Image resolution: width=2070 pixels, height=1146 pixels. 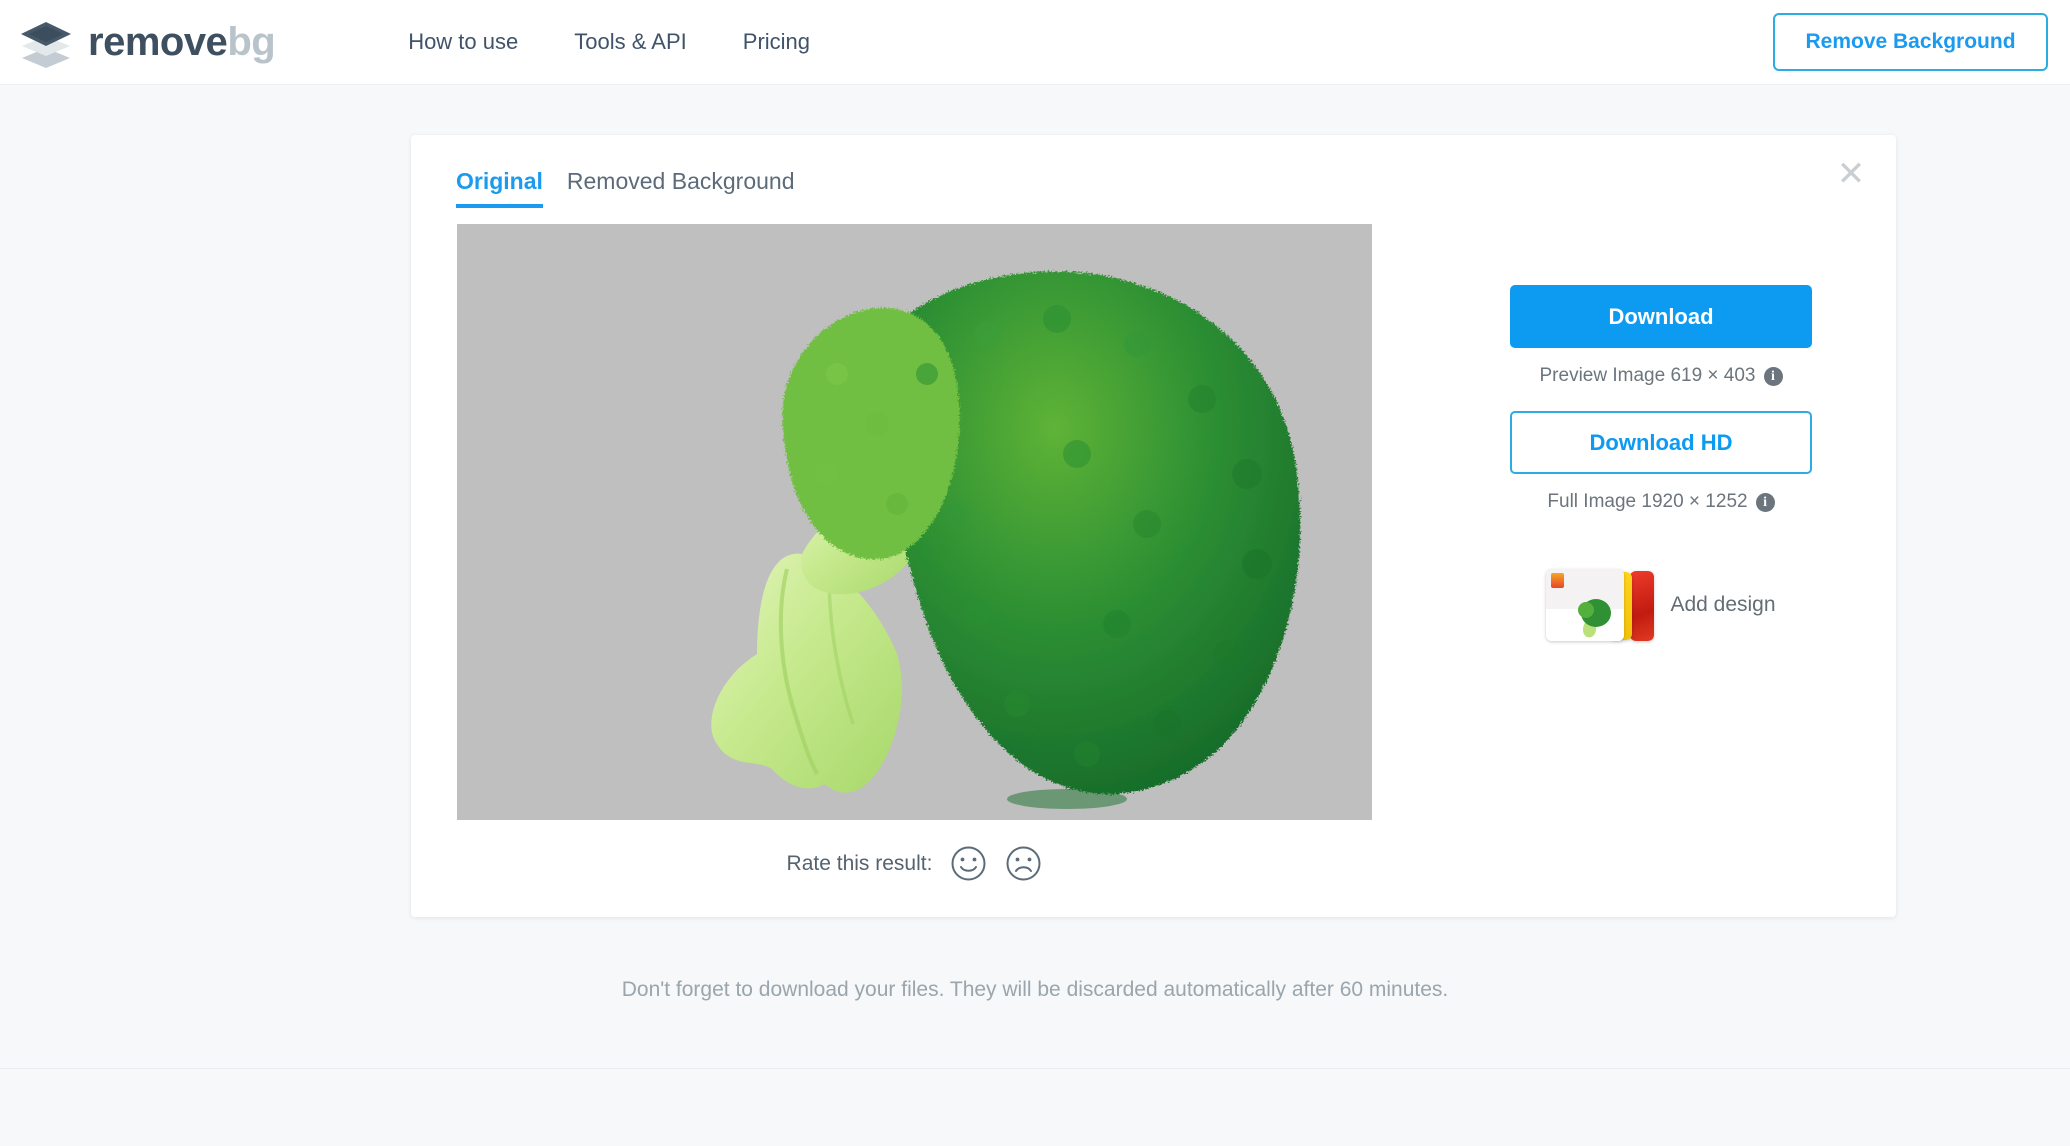 What do you see at coordinates (46, 42) in the screenshot?
I see `layers-diamond-icon` at bounding box center [46, 42].